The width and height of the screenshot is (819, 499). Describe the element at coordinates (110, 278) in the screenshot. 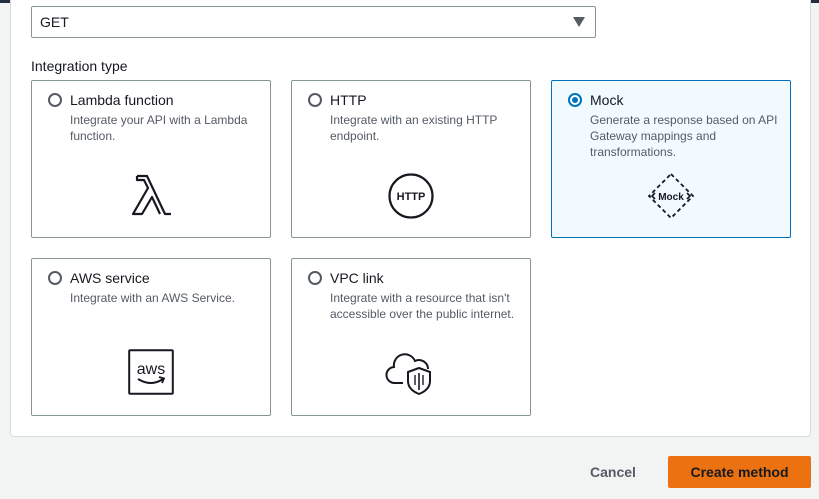

I see `option-title: AWS service` at that location.